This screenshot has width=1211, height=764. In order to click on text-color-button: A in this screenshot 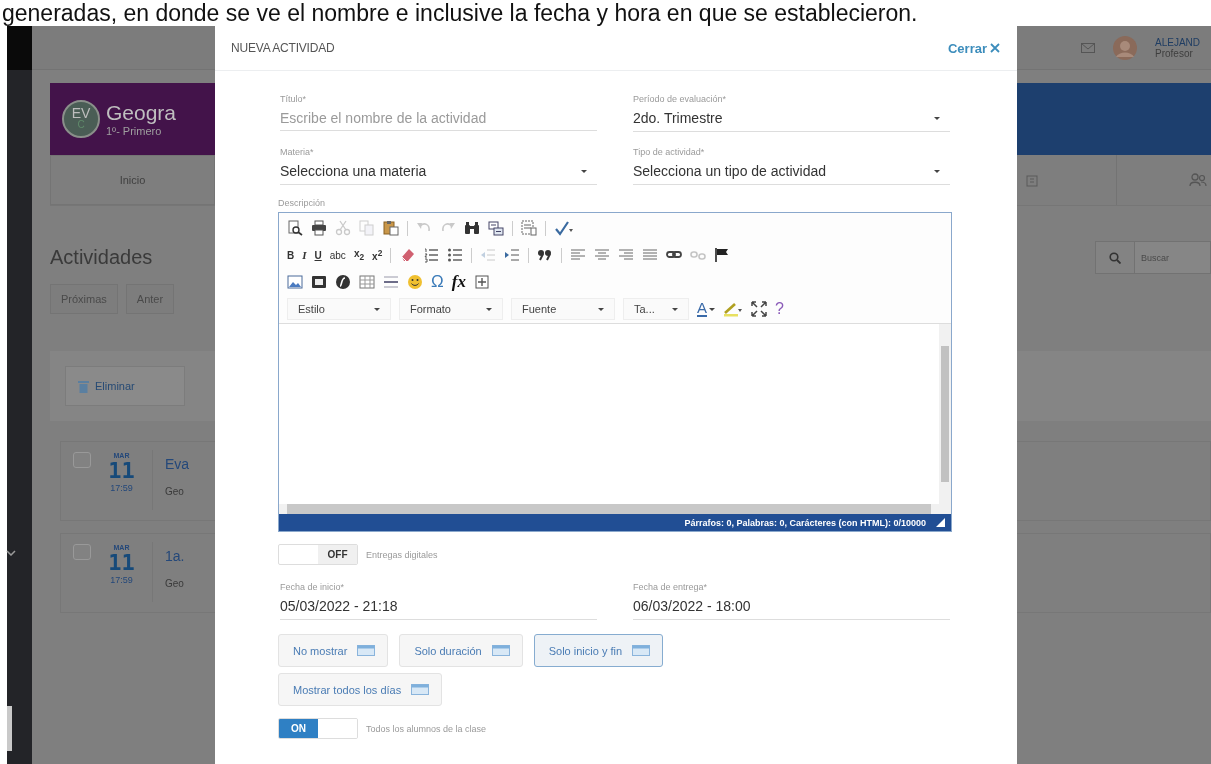, I will do `click(706, 309)`.